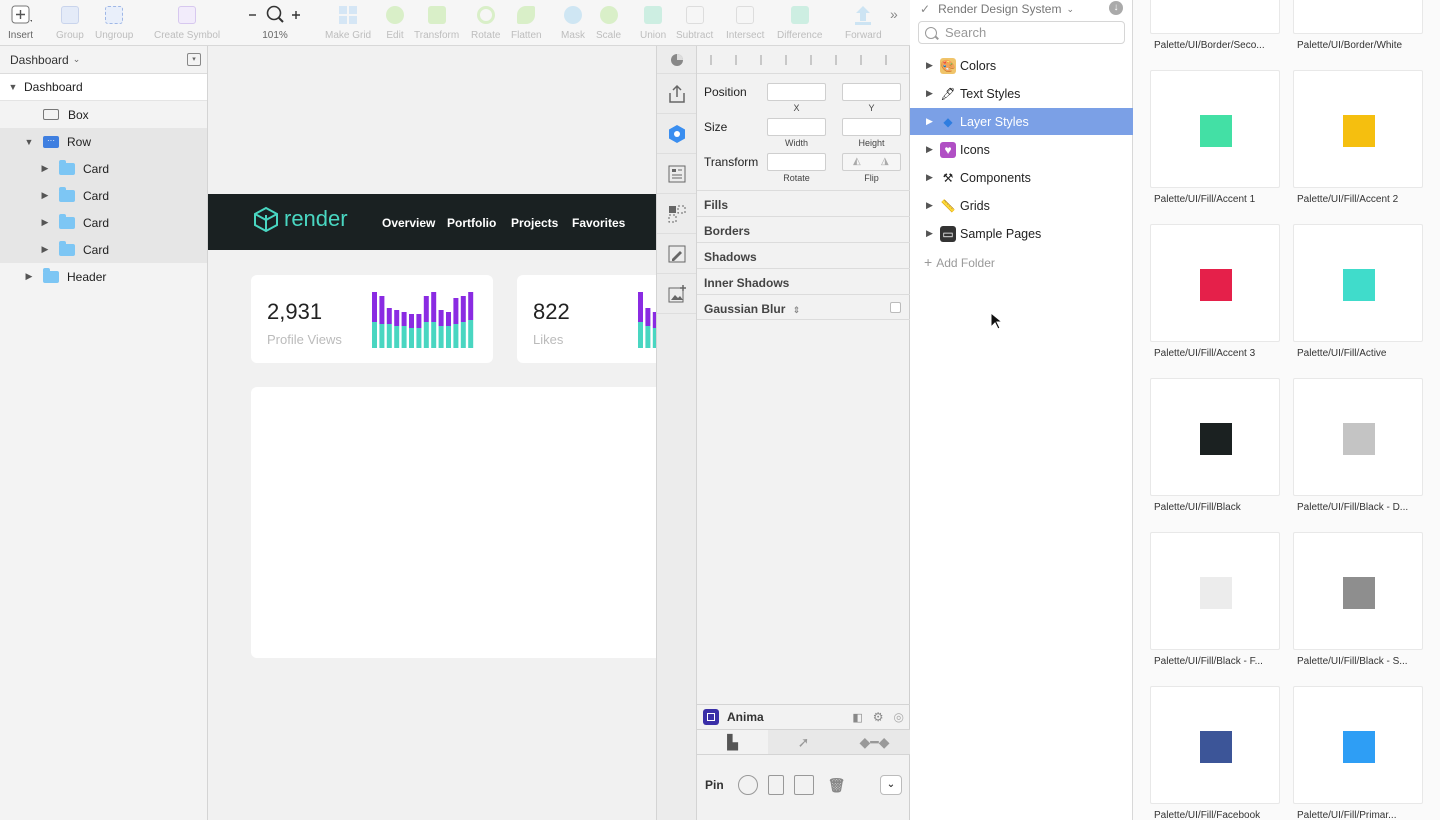 This screenshot has width=1440, height=820. I want to click on content-card, so click(453, 522).